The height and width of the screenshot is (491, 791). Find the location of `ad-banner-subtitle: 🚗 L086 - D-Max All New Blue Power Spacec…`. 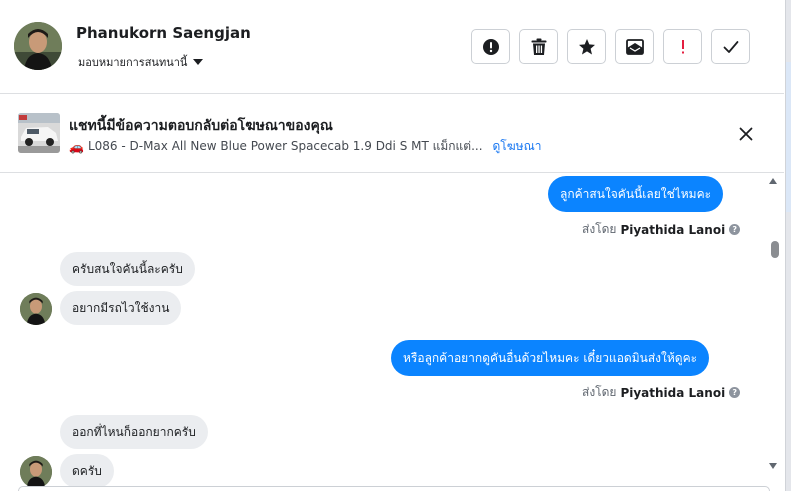

ad-banner-subtitle: 🚗 L086 - D-Max All New Blue Power Spacec… is located at coordinates (305, 146).